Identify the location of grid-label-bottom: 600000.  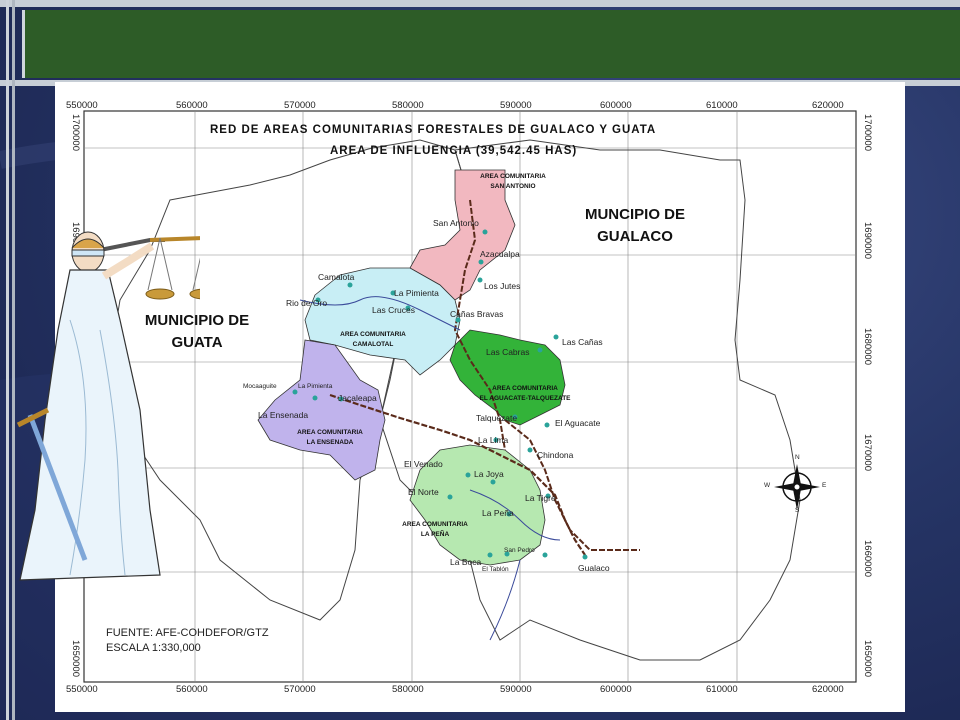
(616, 689).